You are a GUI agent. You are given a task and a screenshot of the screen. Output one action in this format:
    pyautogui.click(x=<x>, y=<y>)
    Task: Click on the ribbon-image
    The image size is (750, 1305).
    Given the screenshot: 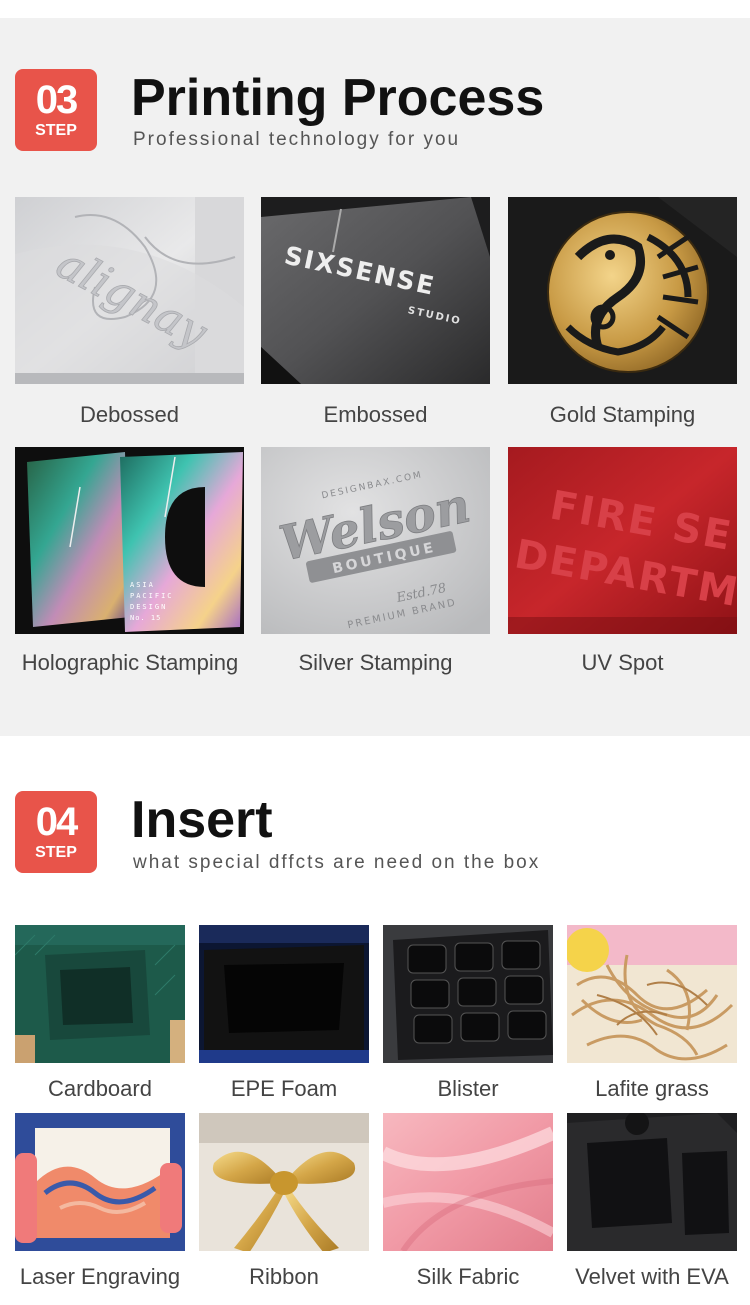 What is the action you would take?
    pyautogui.click(x=284, y=1182)
    